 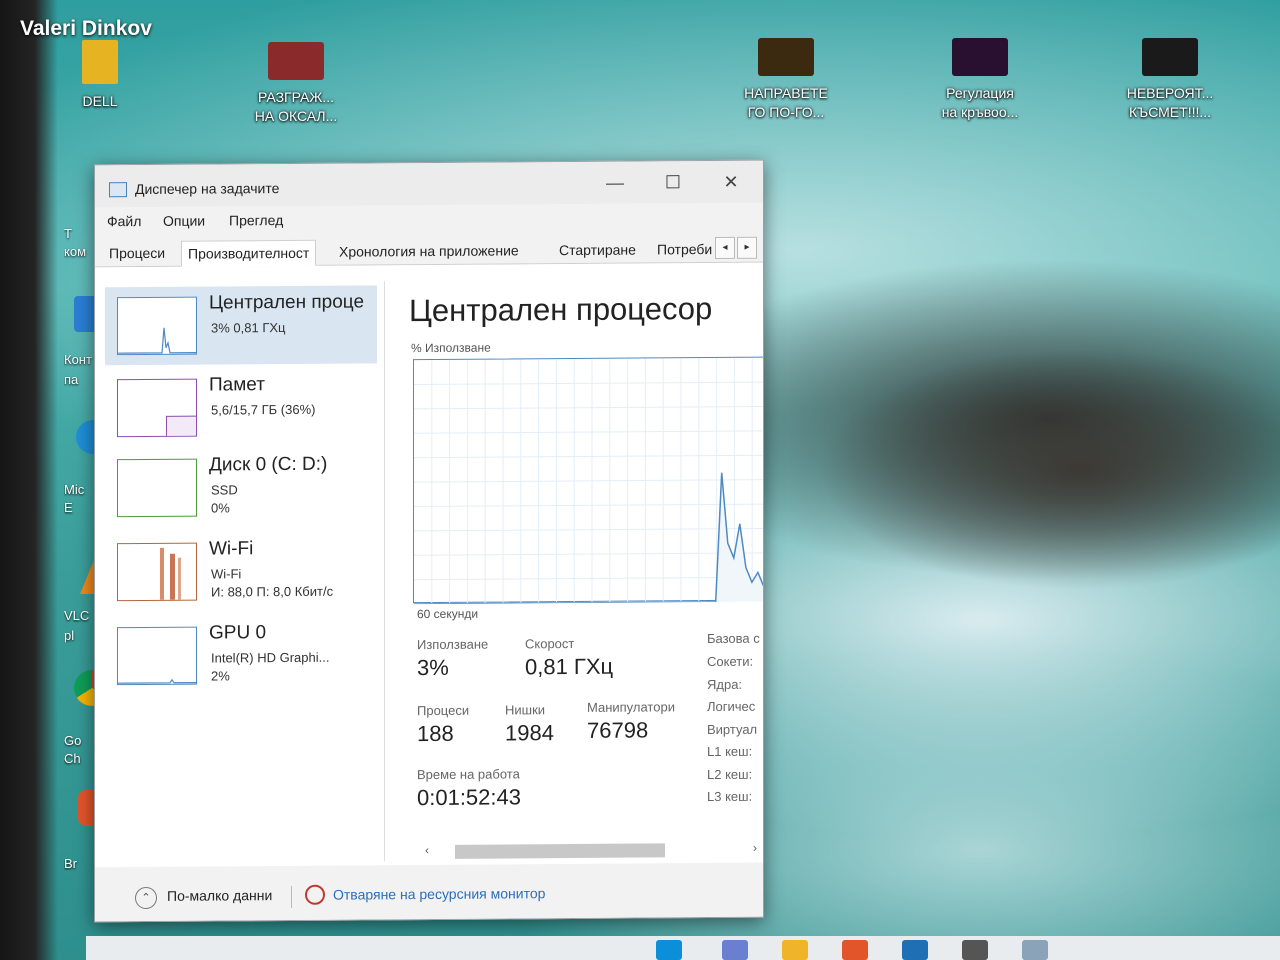 What do you see at coordinates (219, 895) in the screenshot?
I see `fewer-details-button: По-малко данни` at bounding box center [219, 895].